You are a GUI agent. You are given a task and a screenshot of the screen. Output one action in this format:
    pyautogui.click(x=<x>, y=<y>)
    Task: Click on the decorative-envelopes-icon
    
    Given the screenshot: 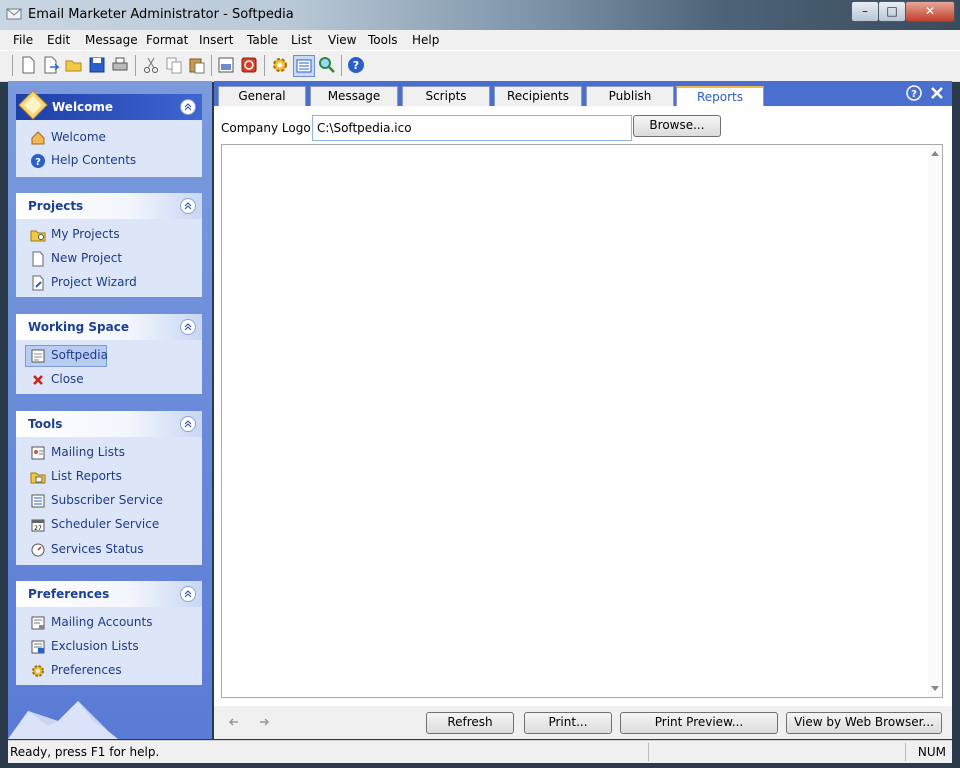 What is the action you would take?
    pyautogui.click(x=63, y=720)
    